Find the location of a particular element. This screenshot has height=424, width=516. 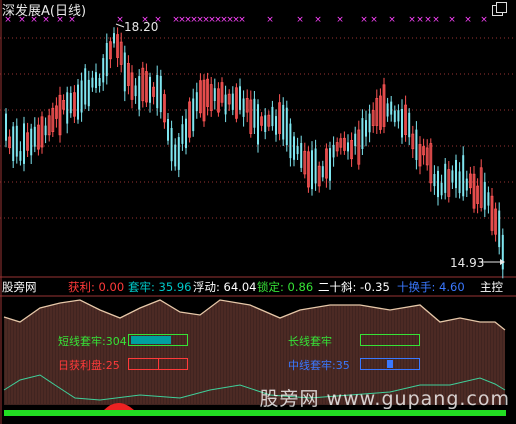

indicator-name: 股旁网 is located at coordinates (19, 287).